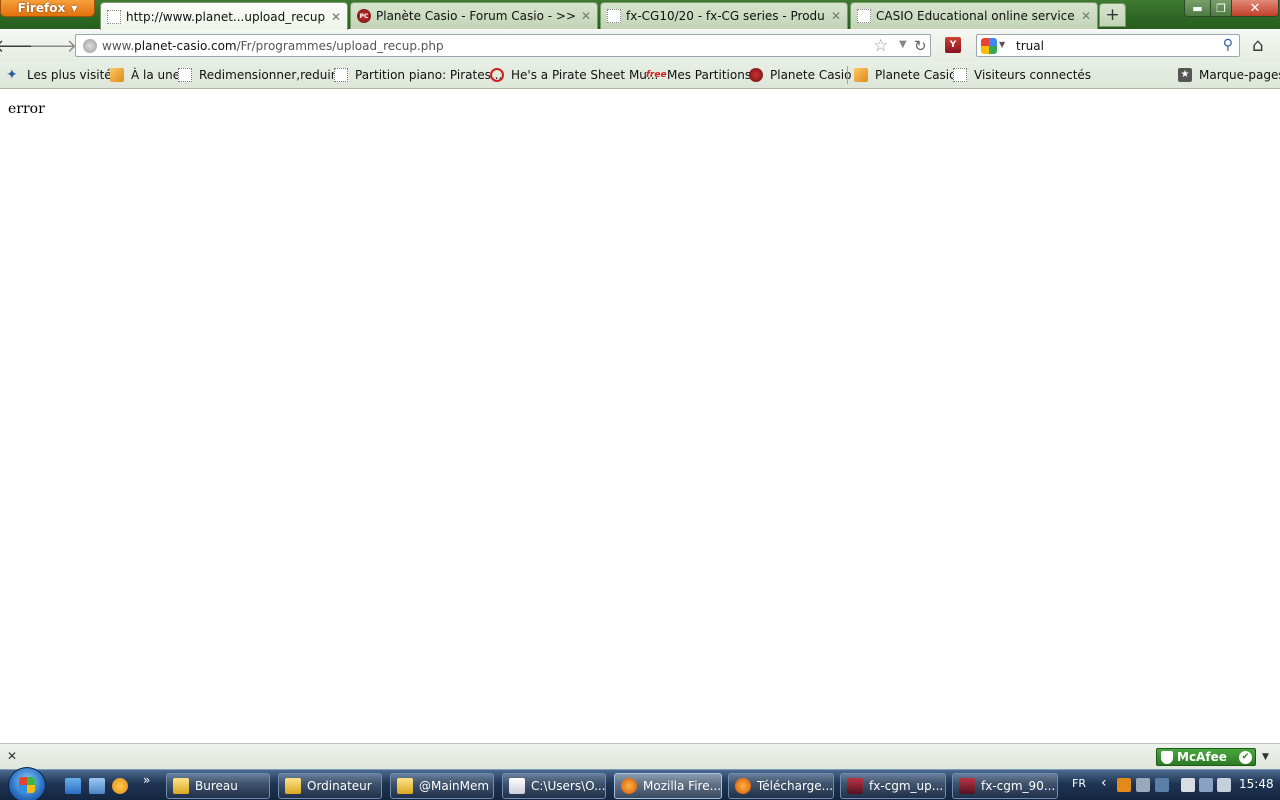  Describe the element at coordinates (120, 786) in the screenshot. I see `media-player-icon` at that location.